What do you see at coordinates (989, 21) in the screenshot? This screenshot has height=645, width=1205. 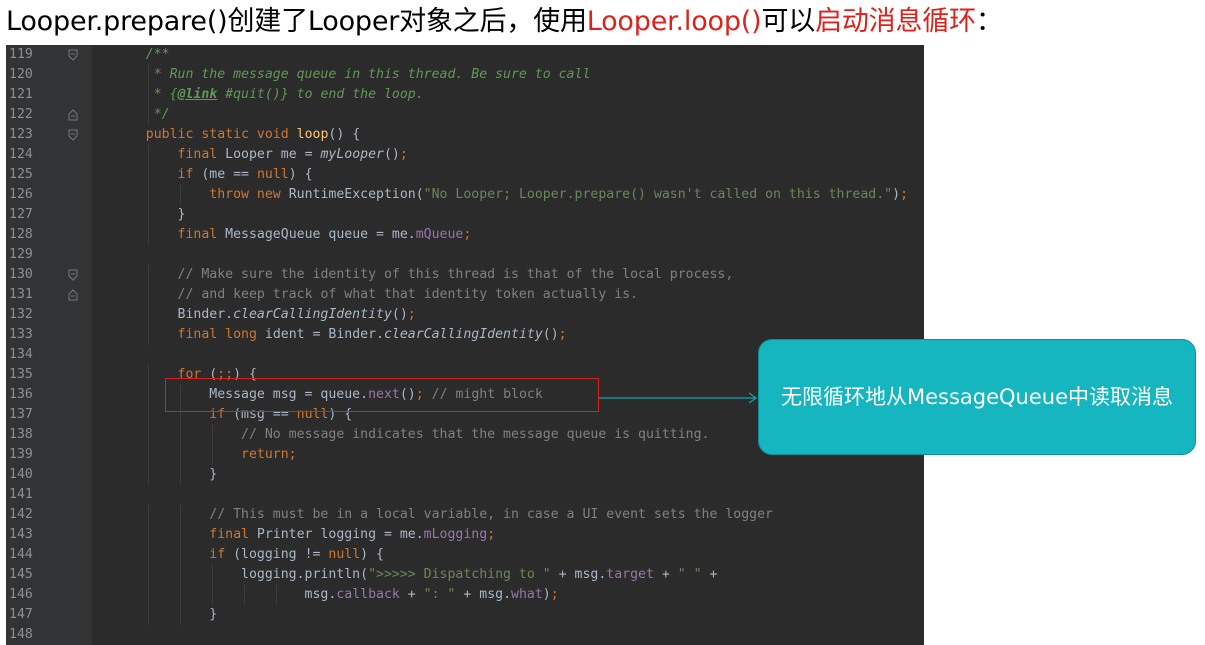 I see `heading-colon: ：` at bounding box center [989, 21].